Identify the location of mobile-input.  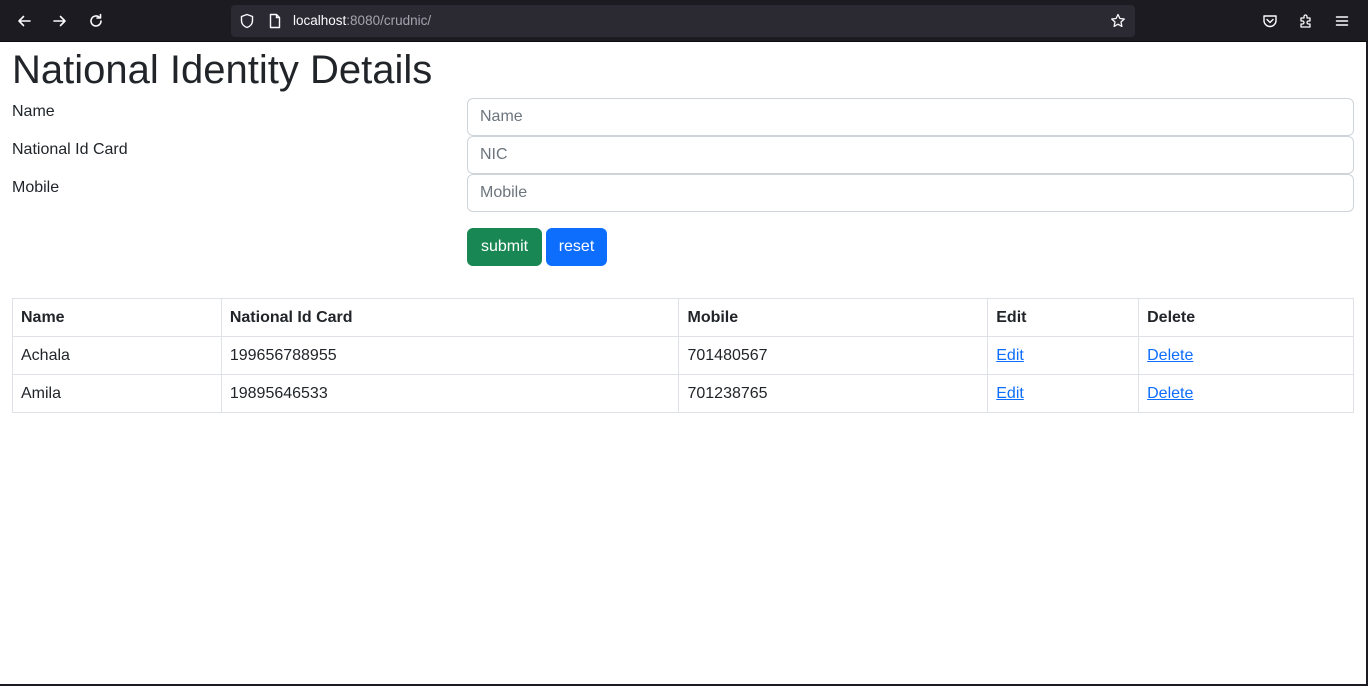
(910, 193).